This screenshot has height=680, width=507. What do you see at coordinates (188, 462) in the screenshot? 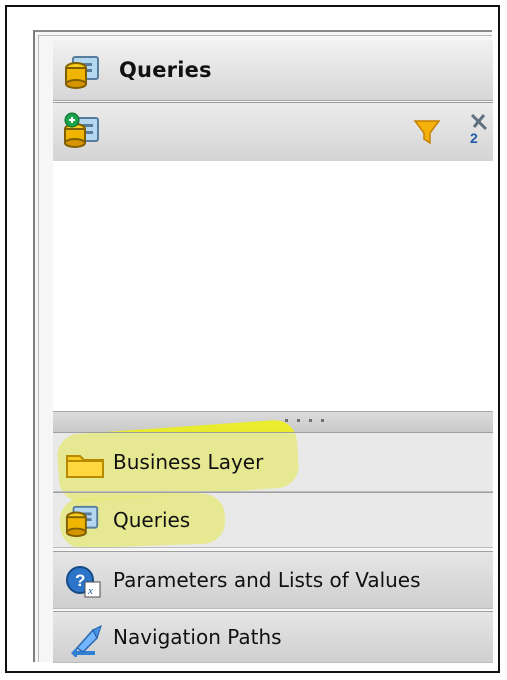
I see `nav-item-business-layer-label: Business Layer` at bounding box center [188, 462].